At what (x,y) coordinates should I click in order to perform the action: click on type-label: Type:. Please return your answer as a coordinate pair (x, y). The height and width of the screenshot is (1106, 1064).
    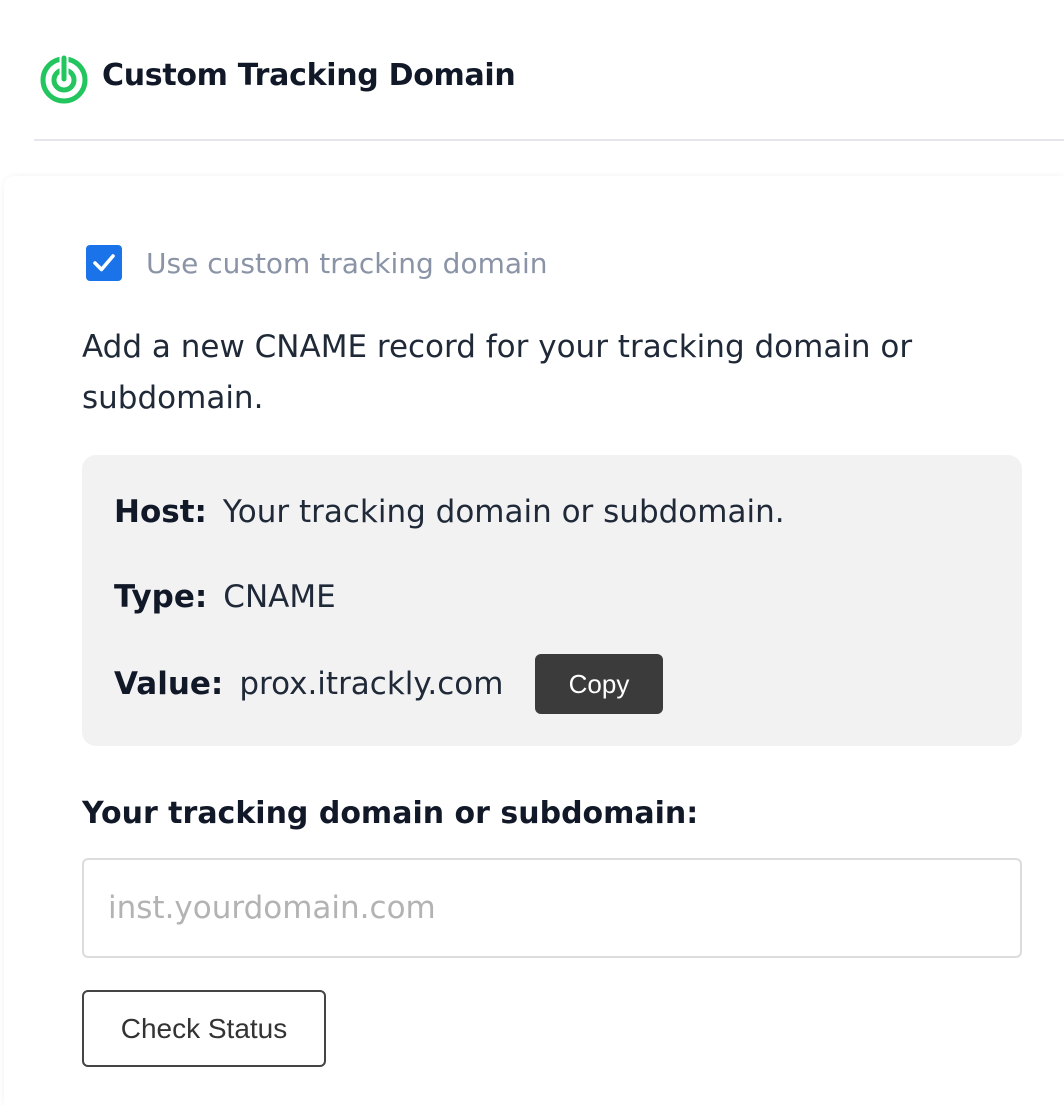
    Looking at the image, I should click on (161, 597).